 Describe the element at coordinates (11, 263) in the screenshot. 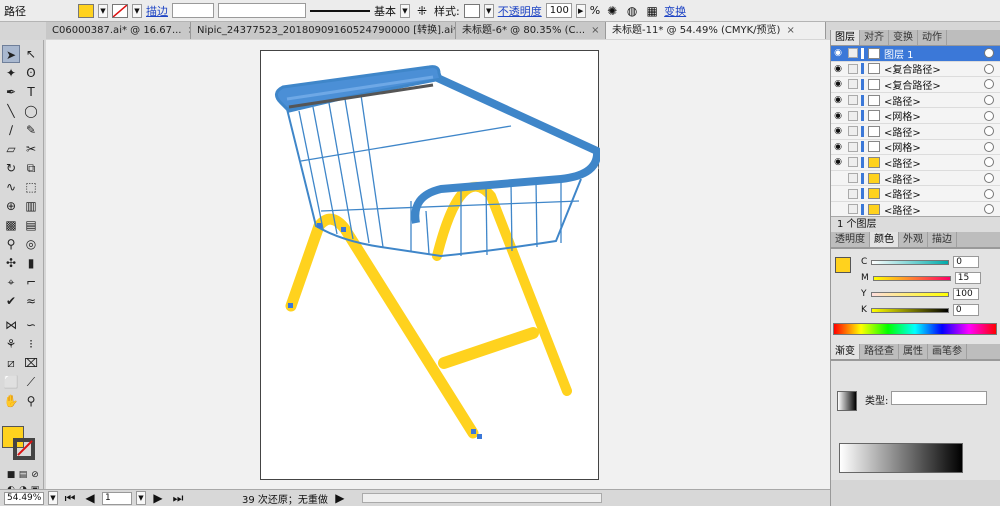

I see `symbol-sprayer-icon: ✣` at that location.